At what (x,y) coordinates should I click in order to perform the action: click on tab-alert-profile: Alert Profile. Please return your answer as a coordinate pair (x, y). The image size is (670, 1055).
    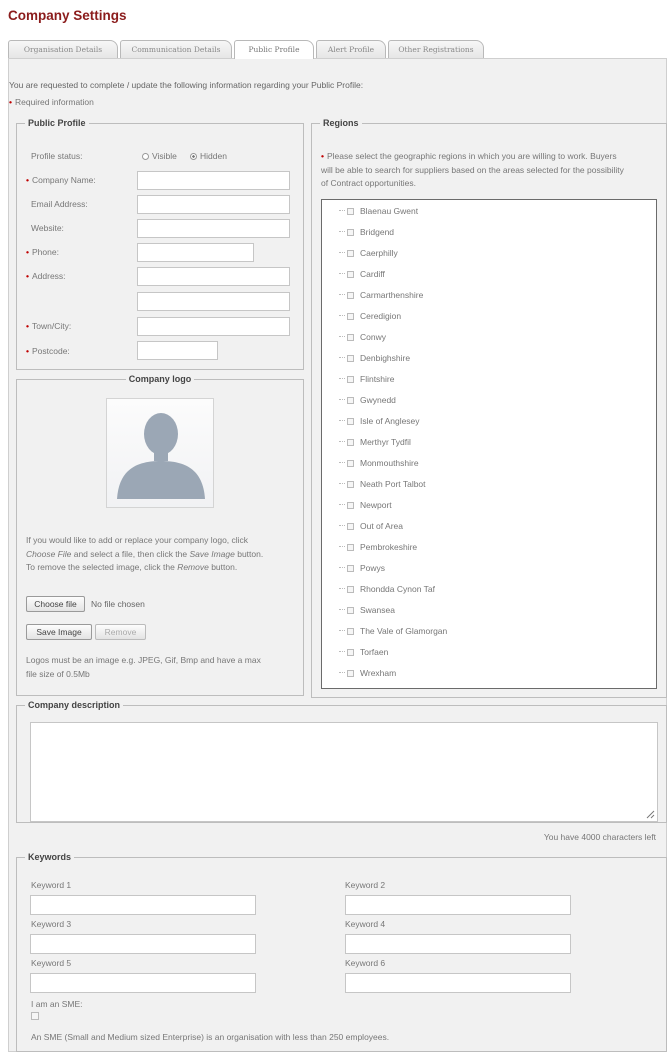
    Looking at the image, I should click on (351, 49).